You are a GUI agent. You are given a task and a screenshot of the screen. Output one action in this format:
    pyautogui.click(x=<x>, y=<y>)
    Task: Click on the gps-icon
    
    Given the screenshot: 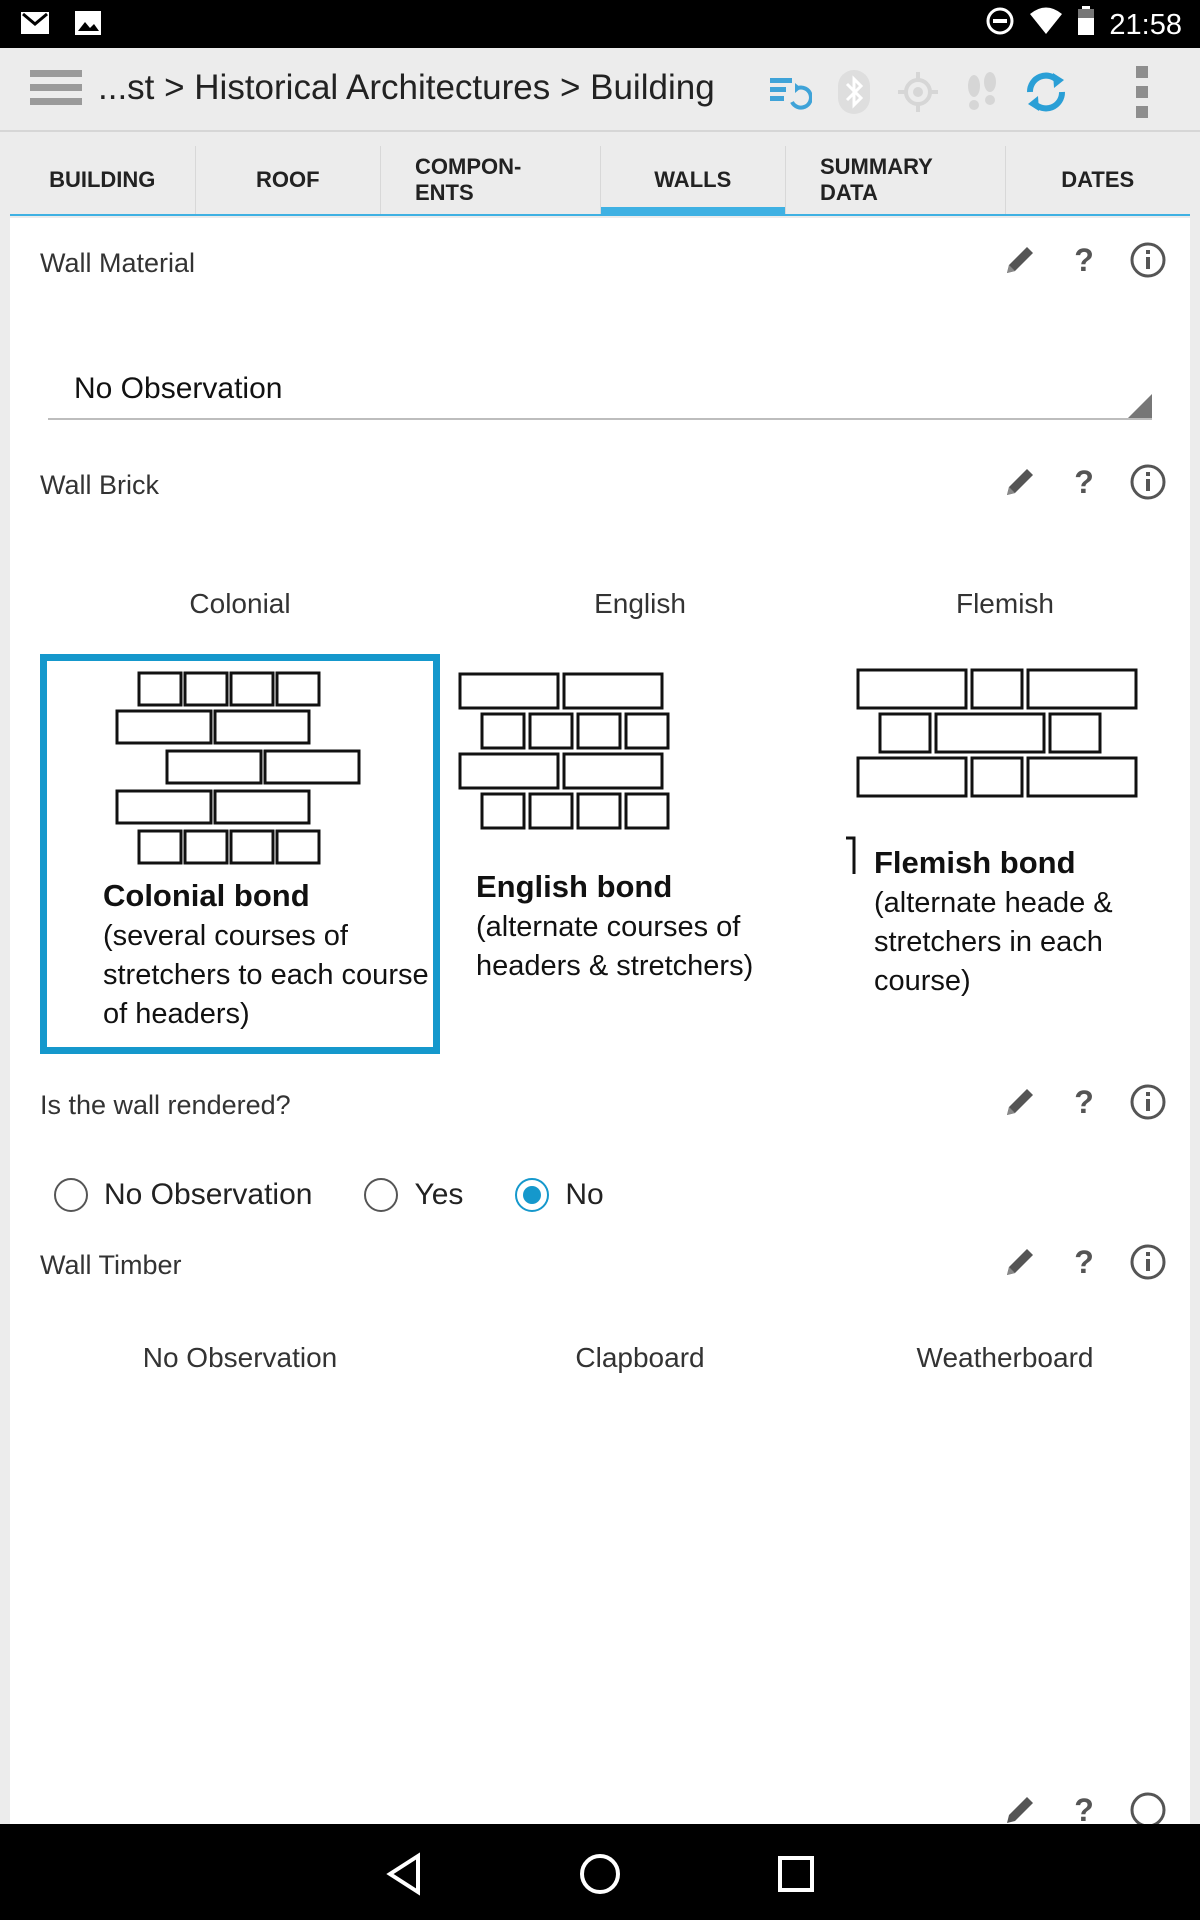 What is the action you would take?
    pyautogui.click(x=918, y=92)
    